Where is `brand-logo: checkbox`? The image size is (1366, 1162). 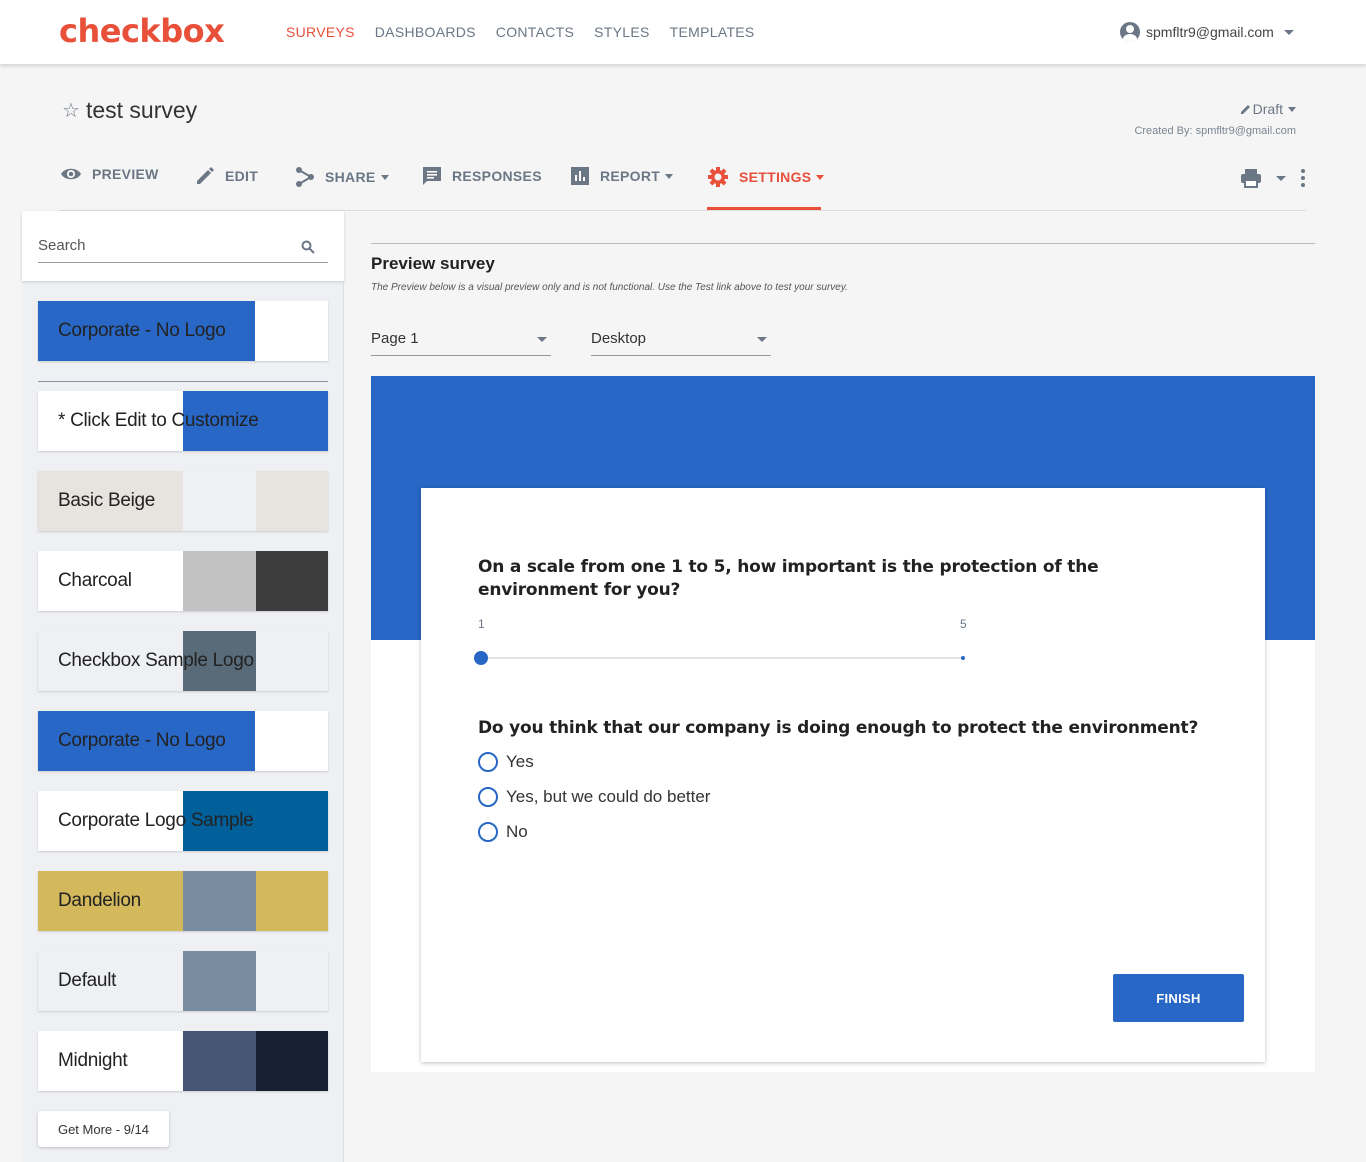
brand-logo: checkbox is located at coordinates (142, 31).